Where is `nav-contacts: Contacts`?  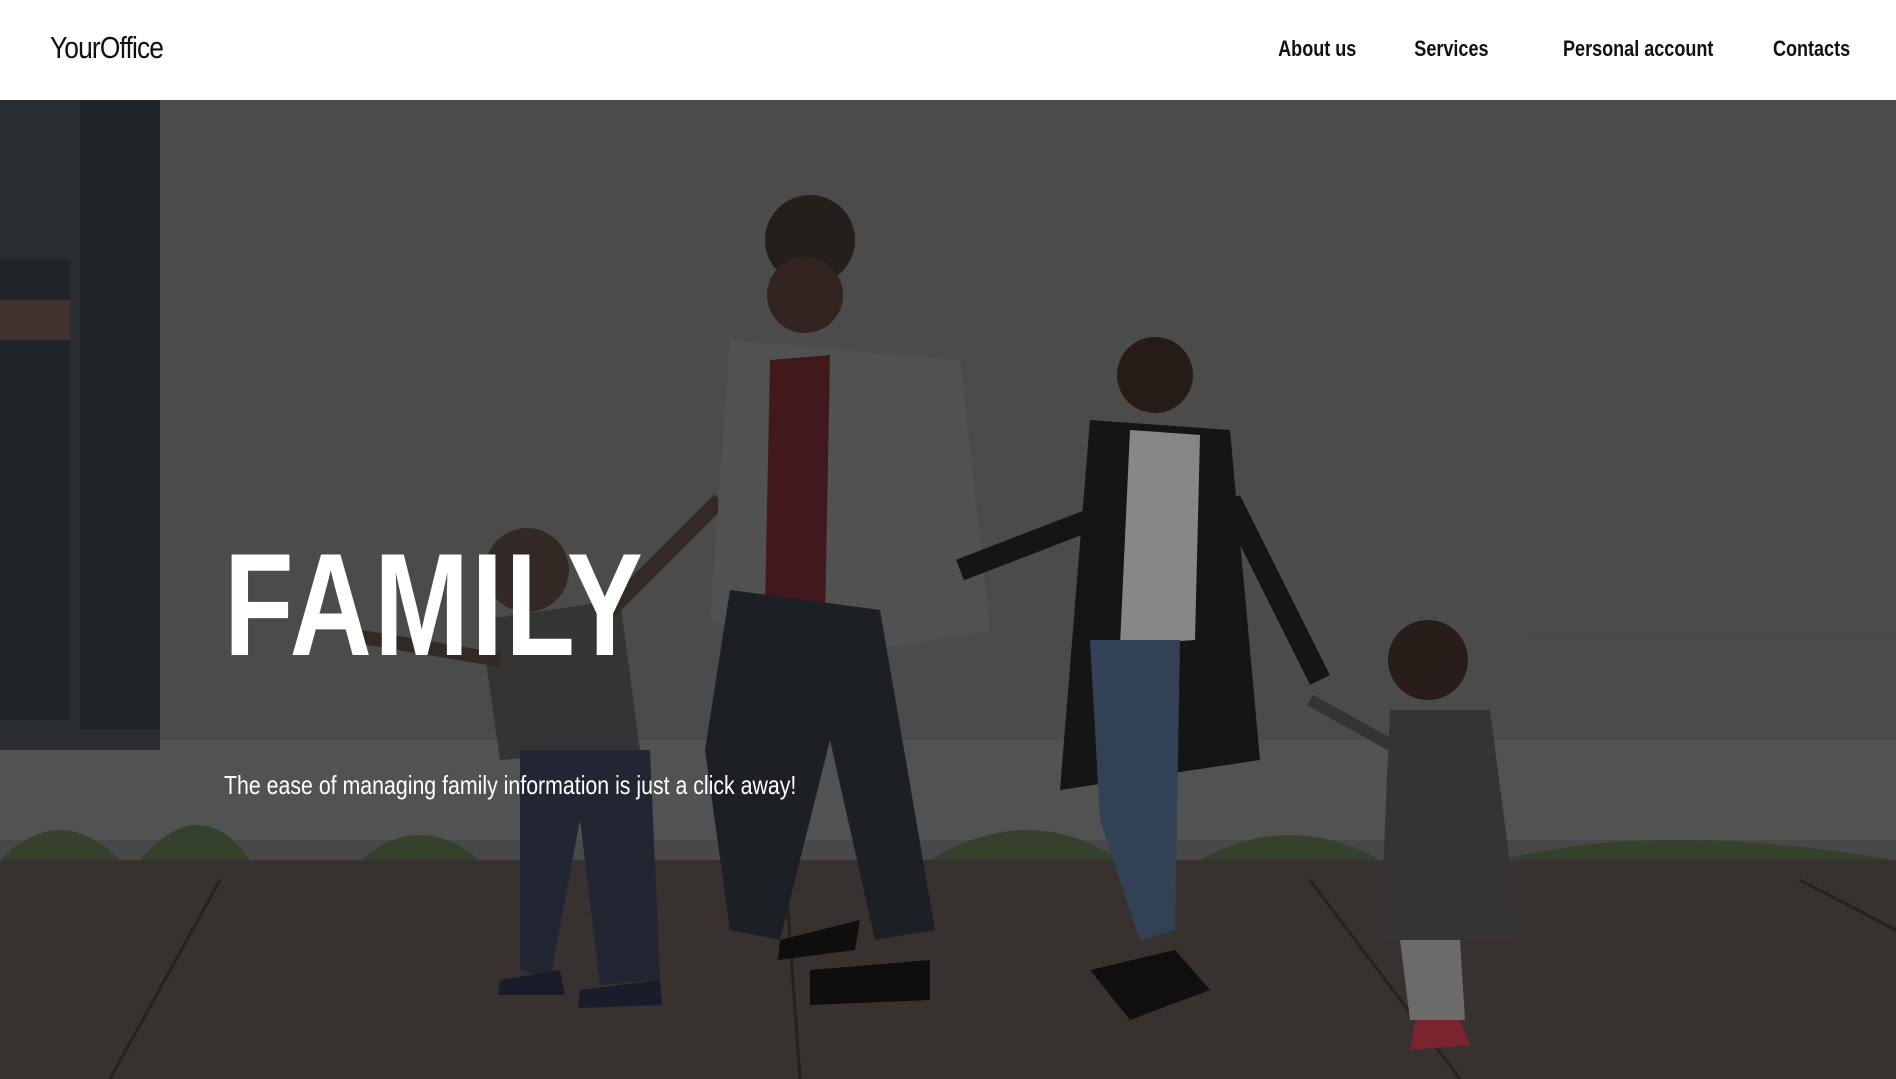
nav-contacts: Contacts is located at coordinates (1811, 49).